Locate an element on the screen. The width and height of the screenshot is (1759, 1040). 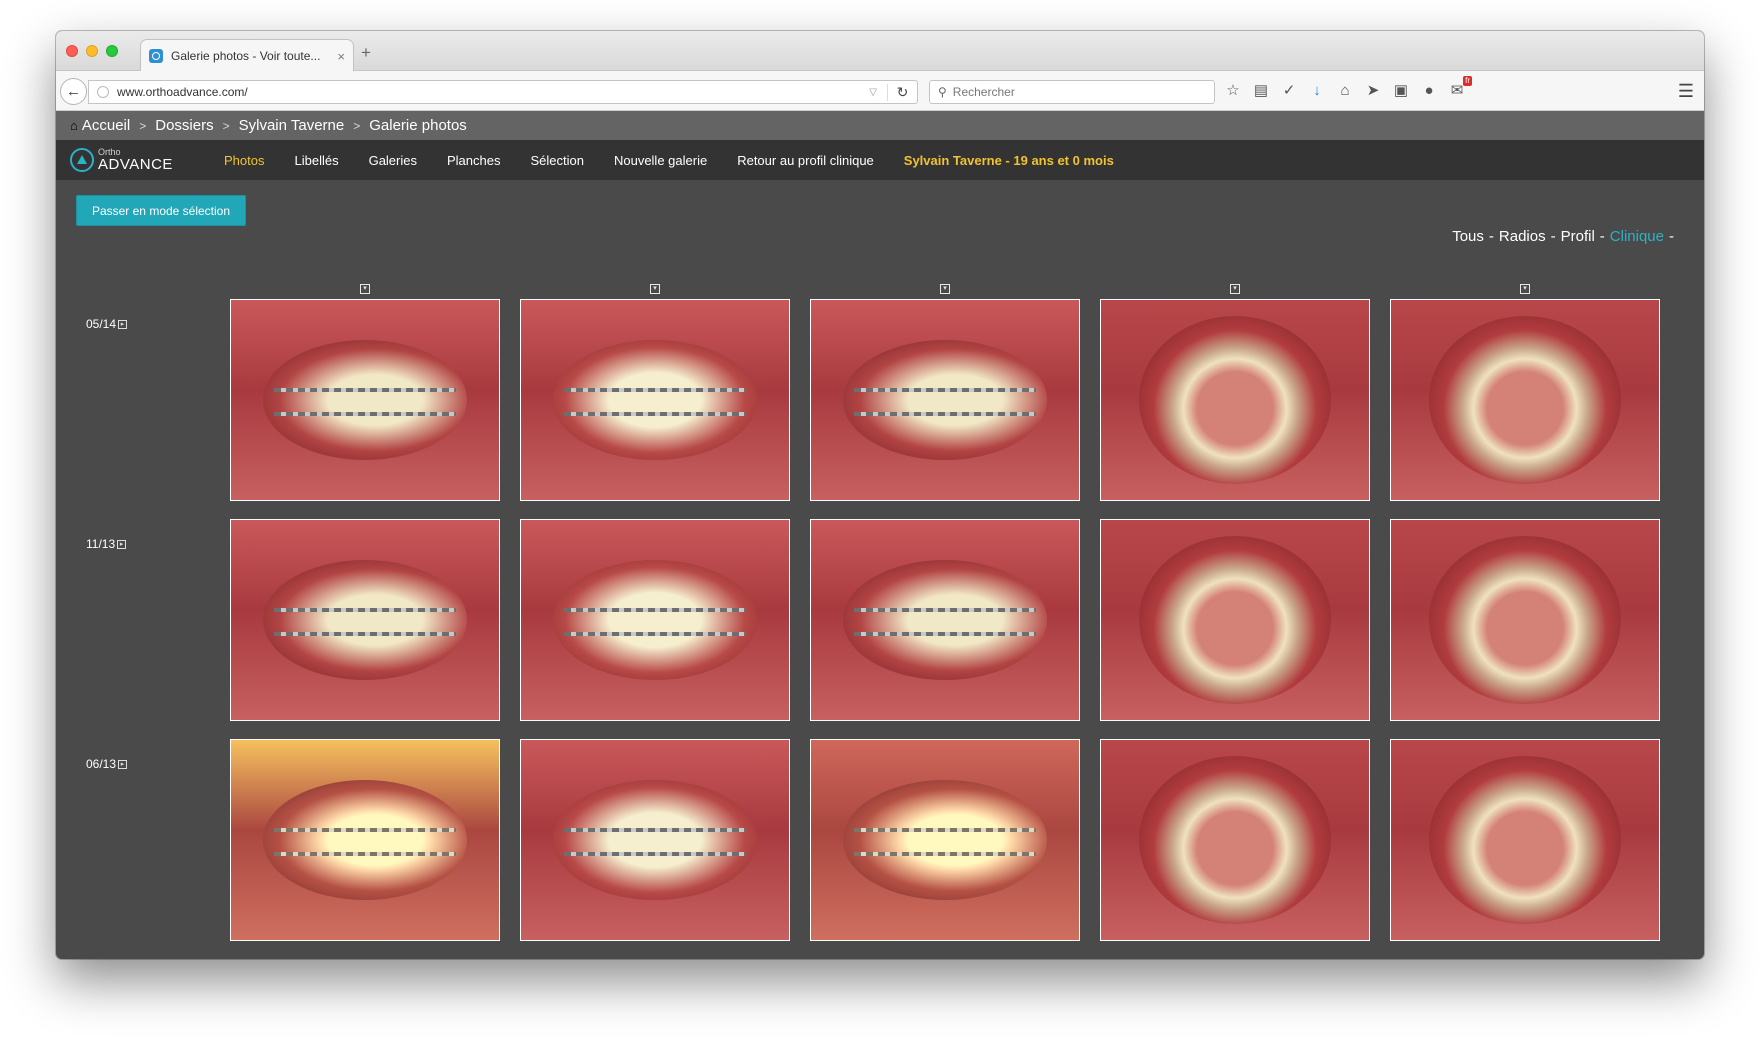
url-text: www.orthoadvance.com/ is located at coordinates (493, 92).